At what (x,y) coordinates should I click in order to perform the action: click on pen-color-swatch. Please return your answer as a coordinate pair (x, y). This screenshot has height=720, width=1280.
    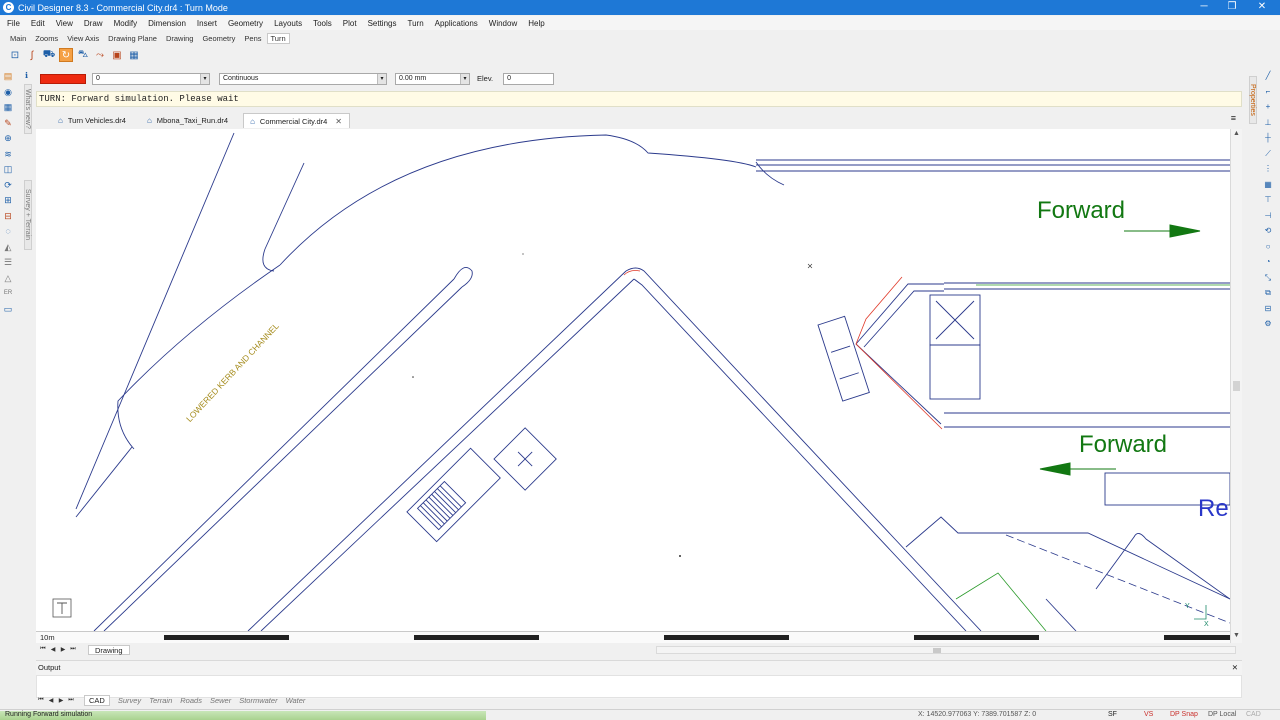
    Looking at the image, I should click on (63, 78).